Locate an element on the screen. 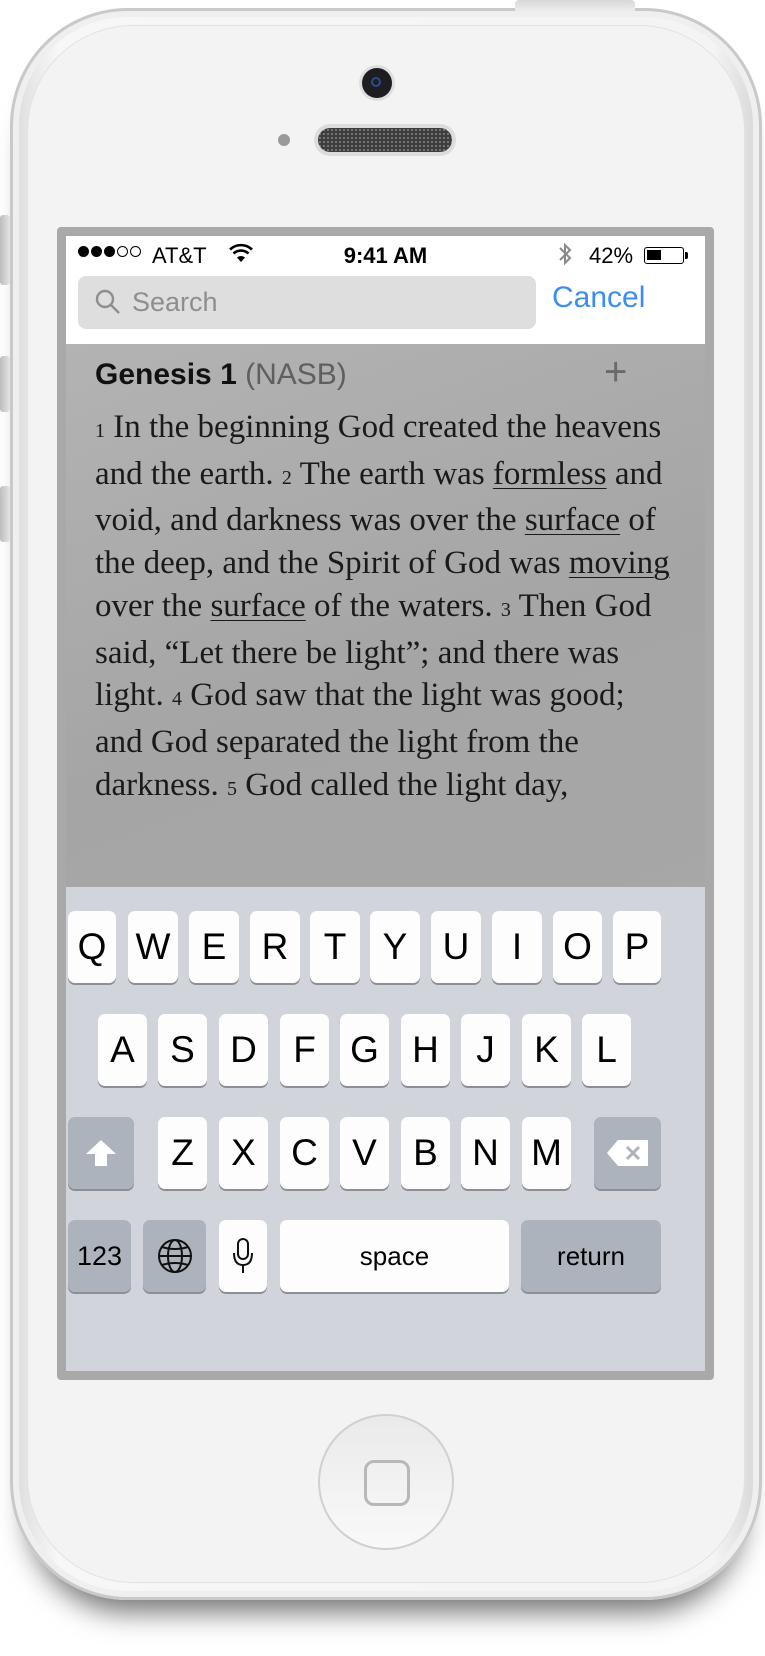 The height and width of the screenshot is (1656, 765). battery-percentage: 42% is located at coordinates (611, 255).